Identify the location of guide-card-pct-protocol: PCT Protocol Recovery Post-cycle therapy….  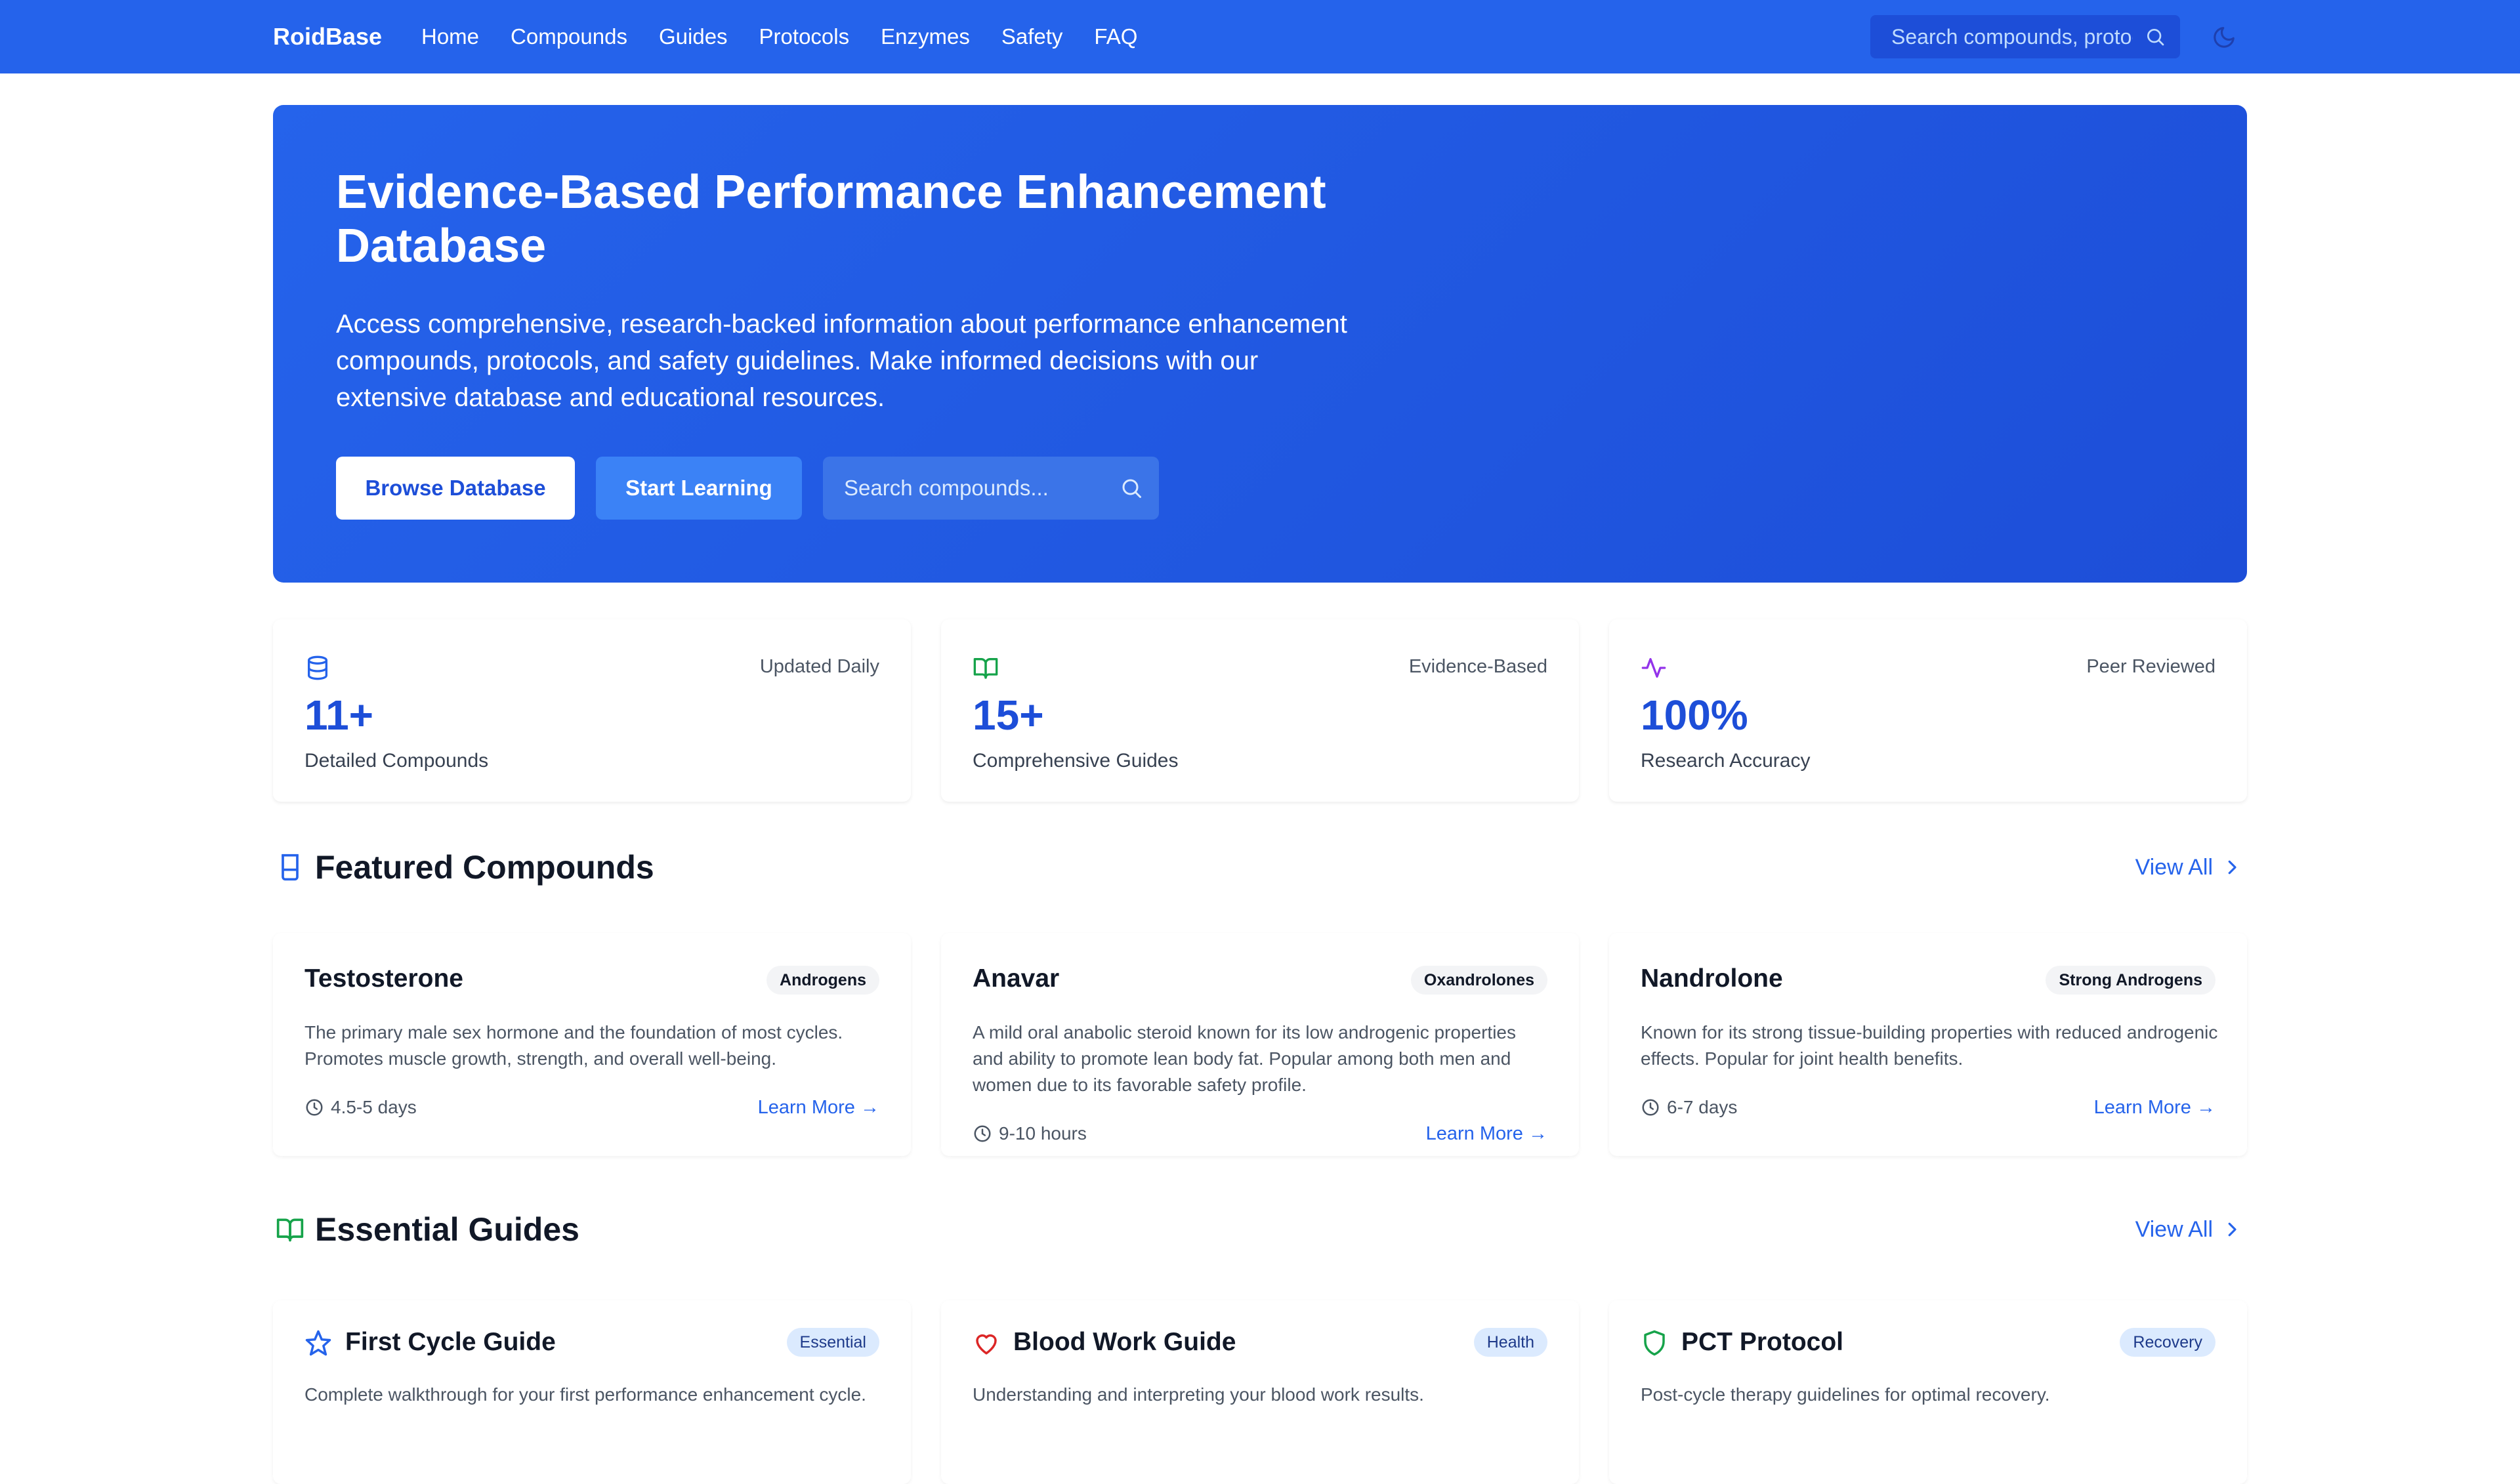
(1928, 1392).